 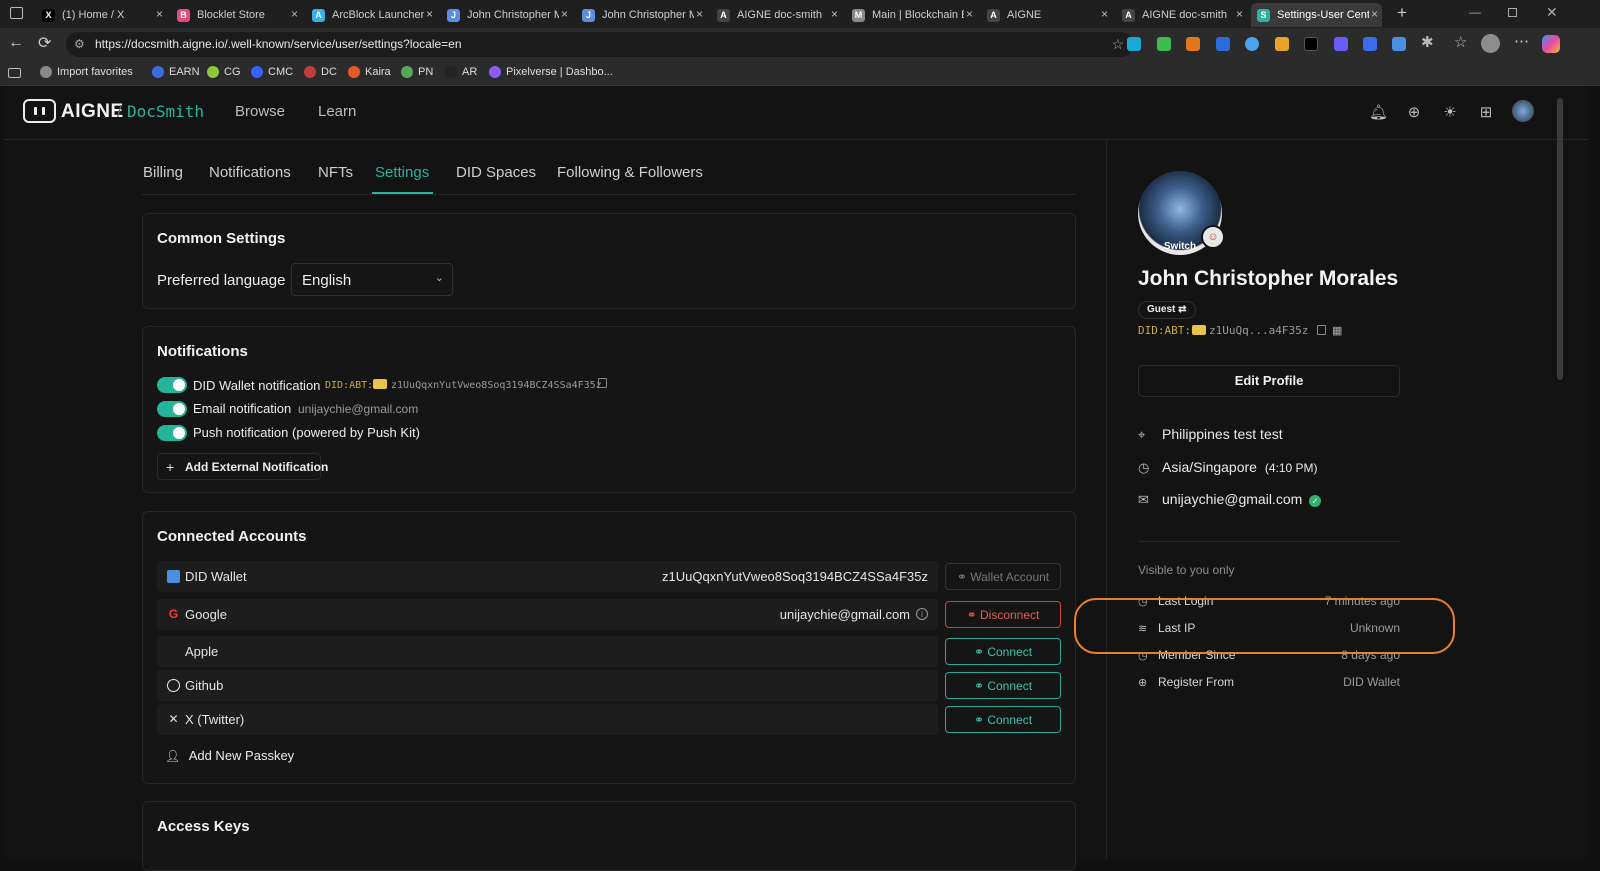 I want to click on tab-title: ArcBlock Launcher, so click(x=378, y=15).